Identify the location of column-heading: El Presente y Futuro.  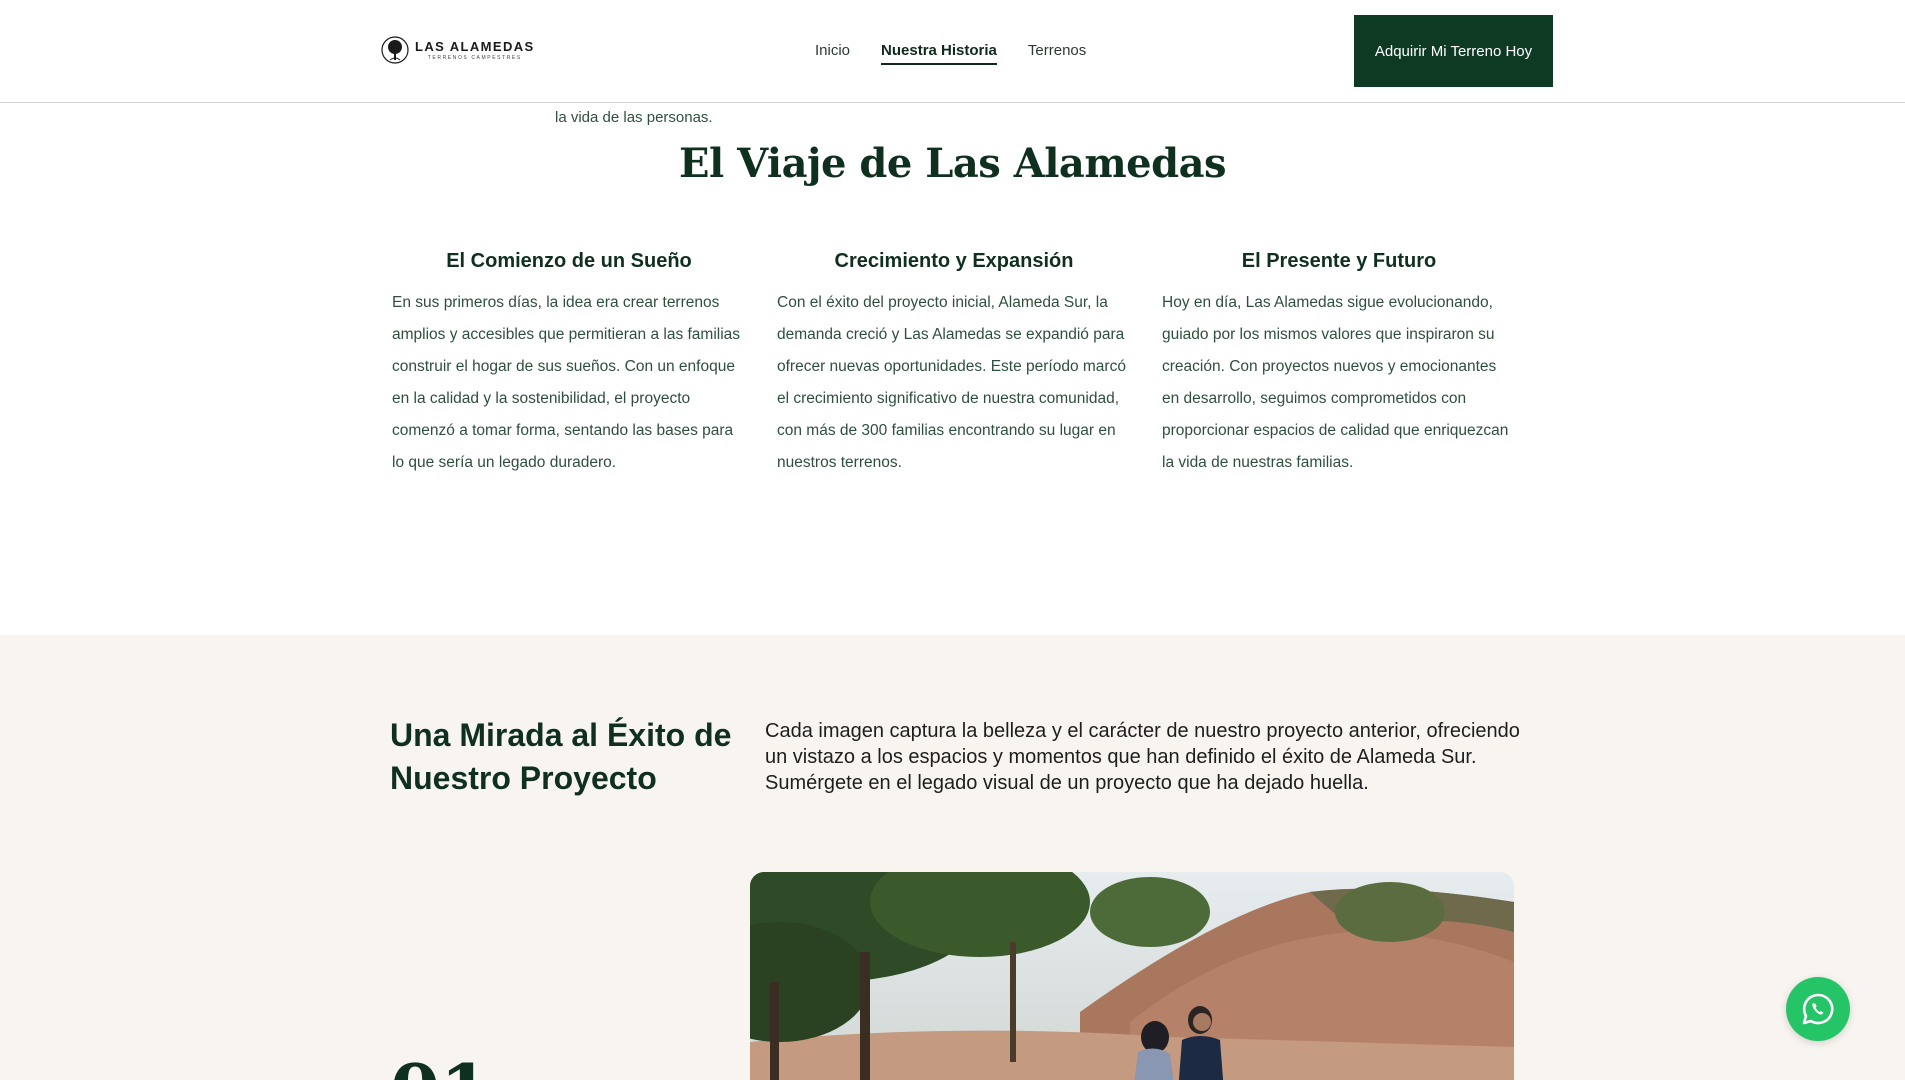
(1339, 261).